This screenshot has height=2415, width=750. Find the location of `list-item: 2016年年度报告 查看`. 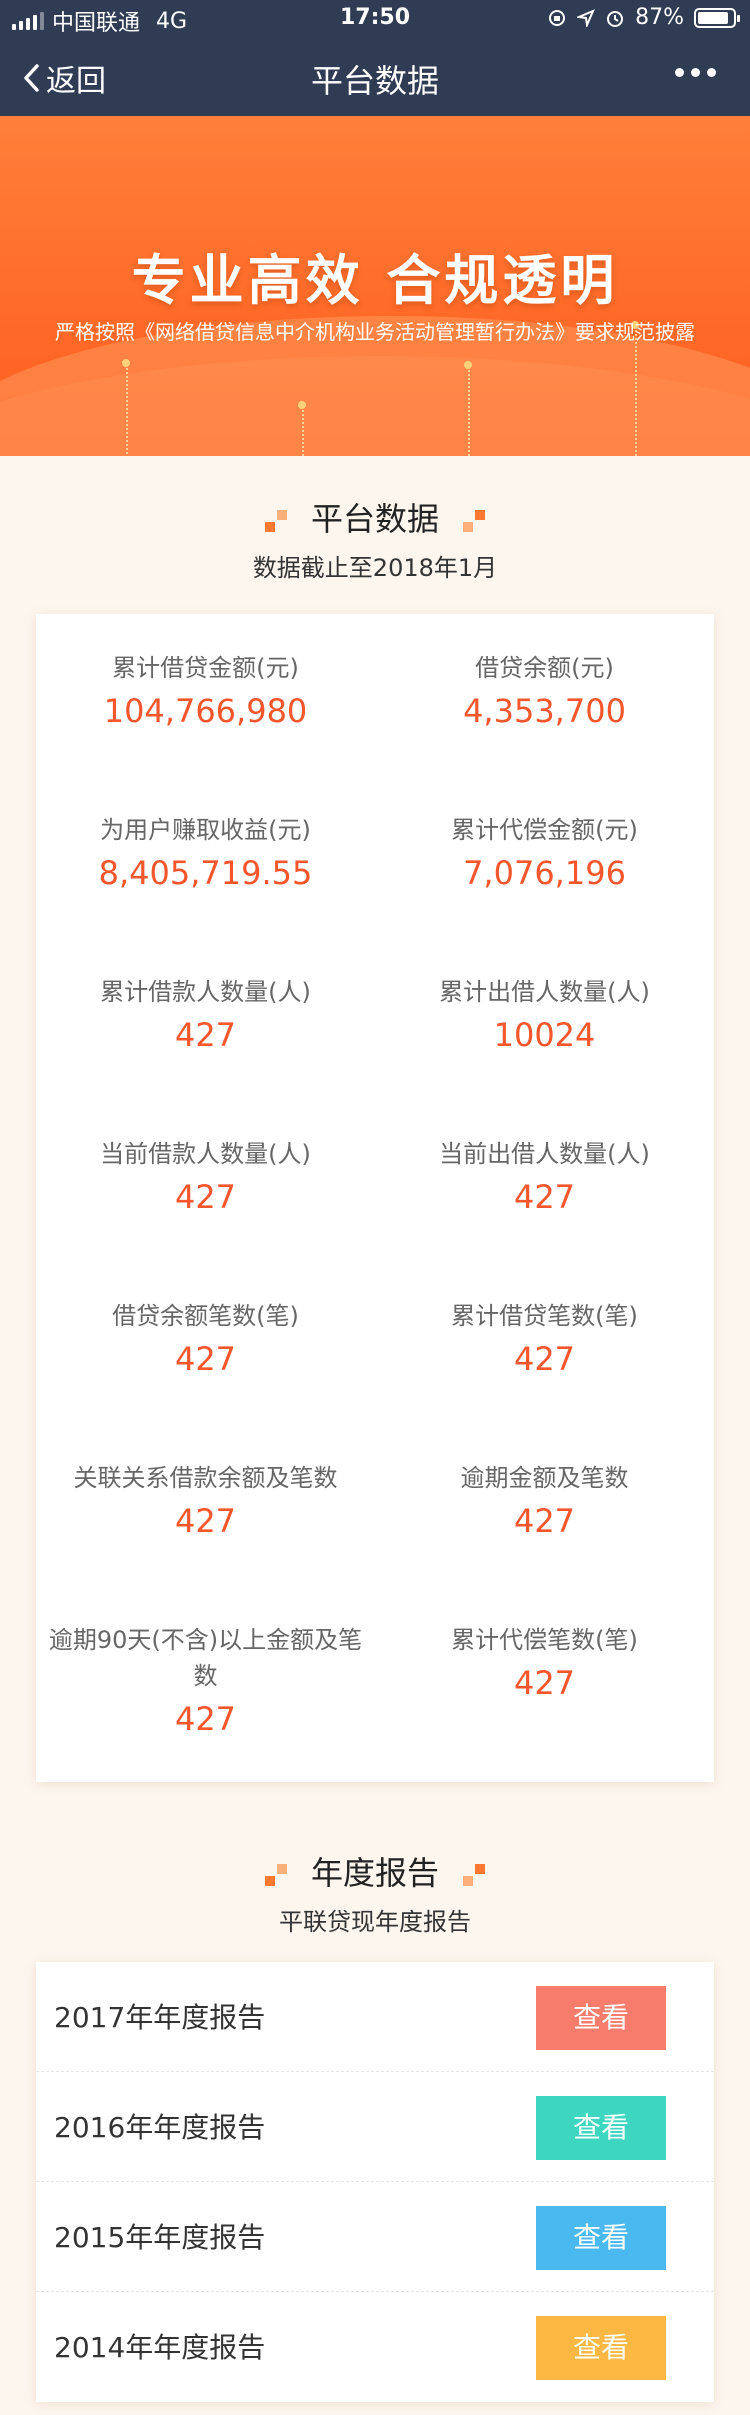

list-item: 2016年年度报告 查看 is located at coordinates (375, 2127).